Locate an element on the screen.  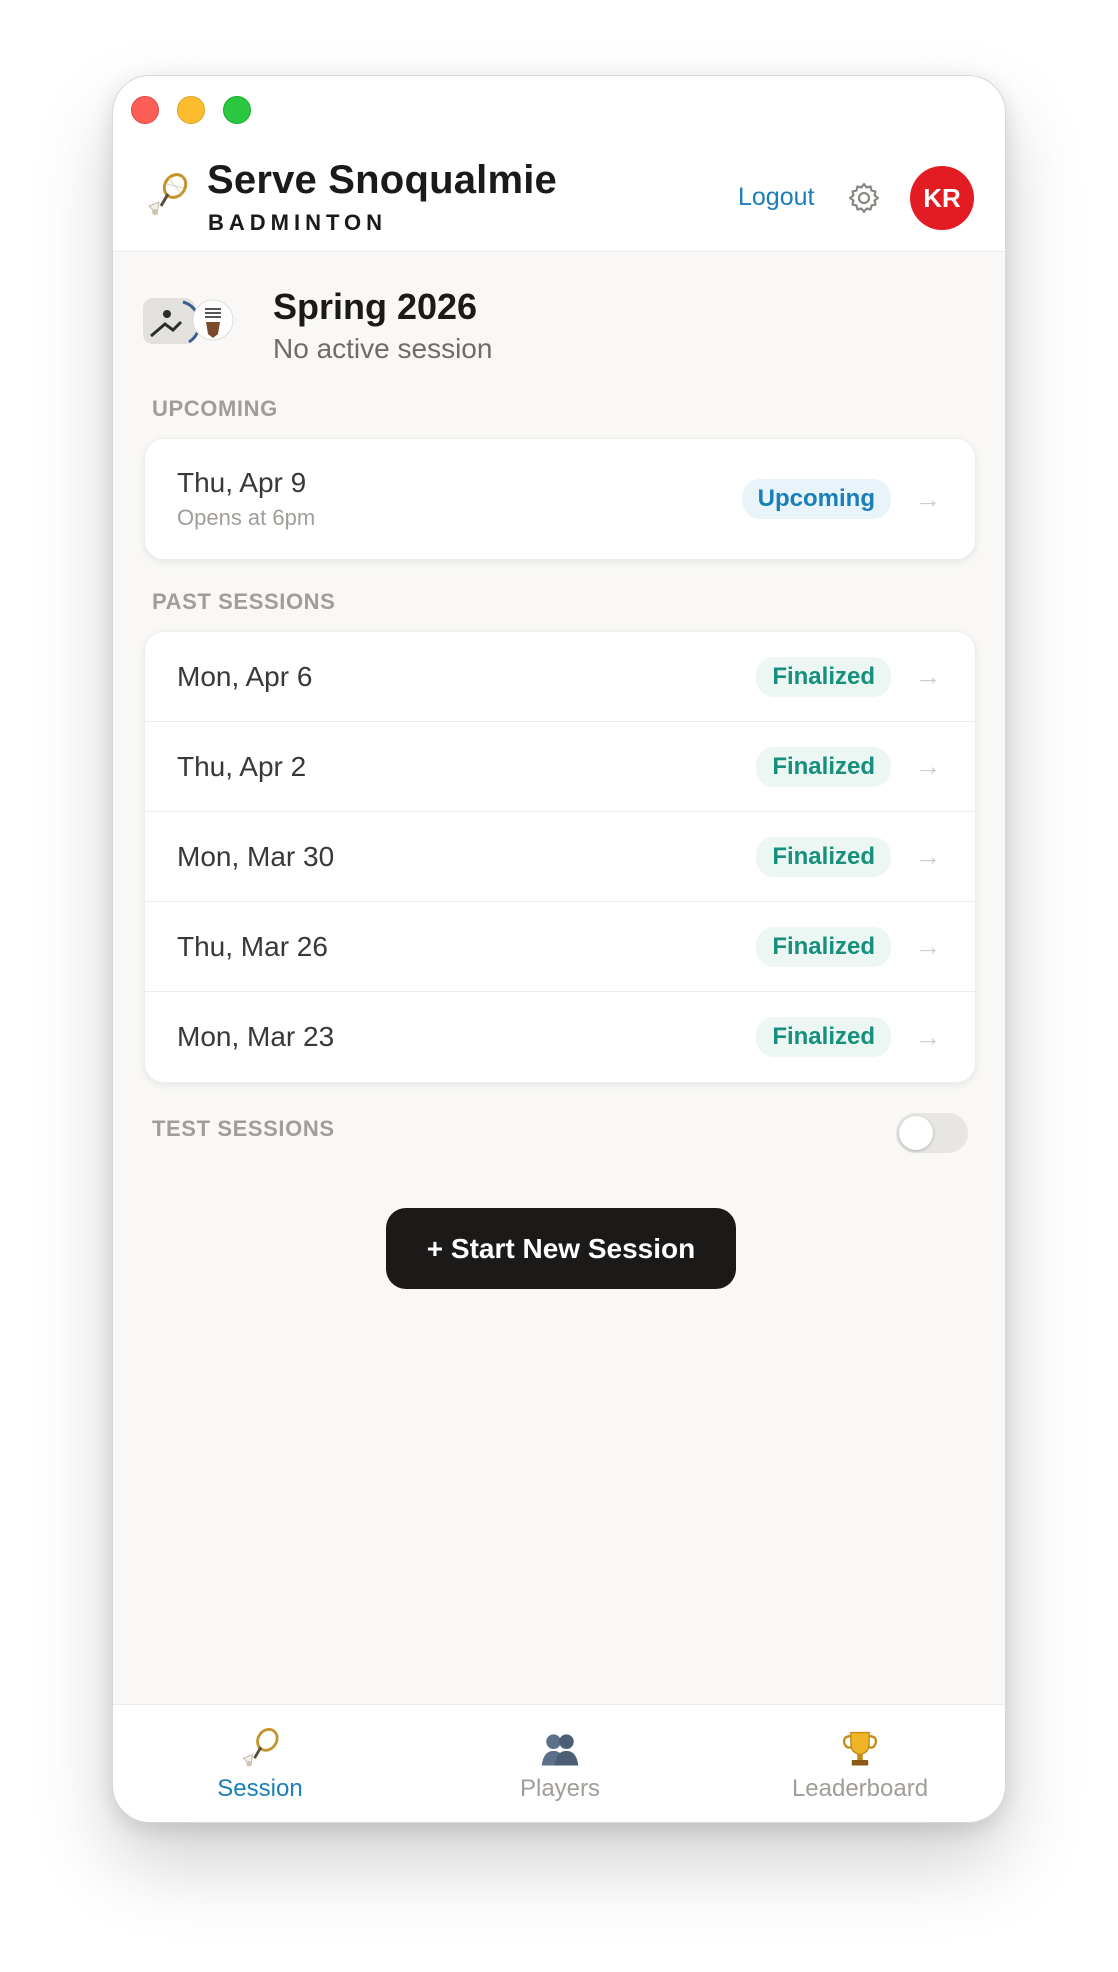
session-row: Mon, Mar 23 Finalized → is located at coordinates (560, 1037).